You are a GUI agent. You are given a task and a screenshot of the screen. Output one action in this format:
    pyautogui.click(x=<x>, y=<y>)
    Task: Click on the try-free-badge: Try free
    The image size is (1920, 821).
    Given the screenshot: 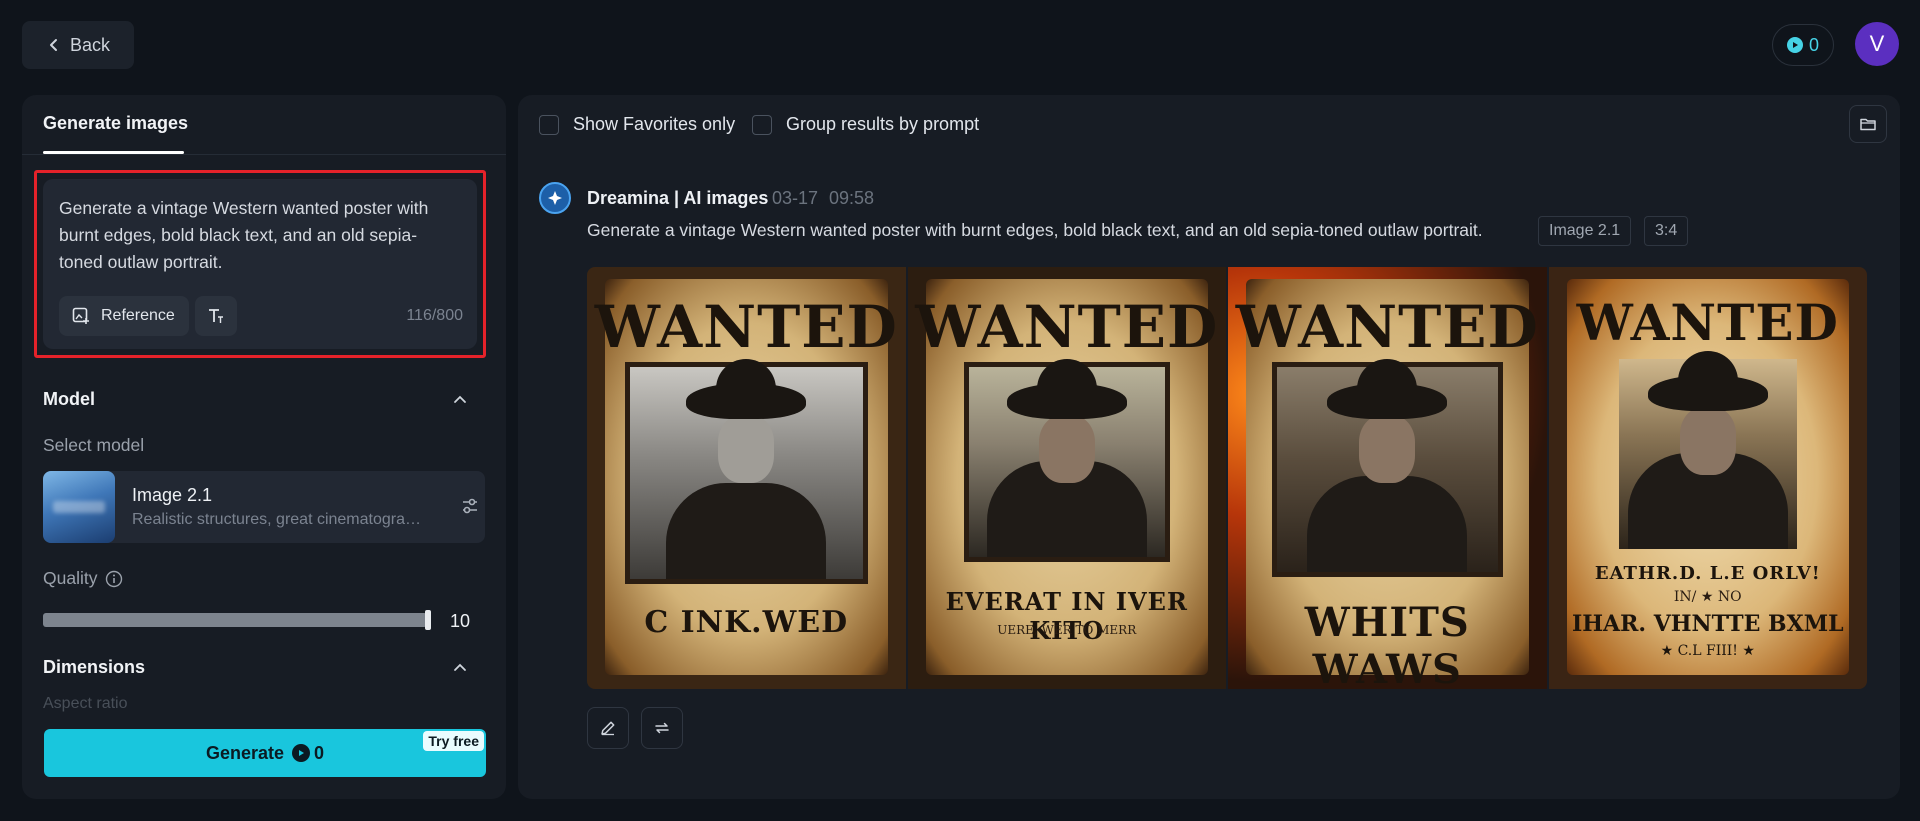 What is the action you would take?
    pyautogui.click(x=453, y=741)
    